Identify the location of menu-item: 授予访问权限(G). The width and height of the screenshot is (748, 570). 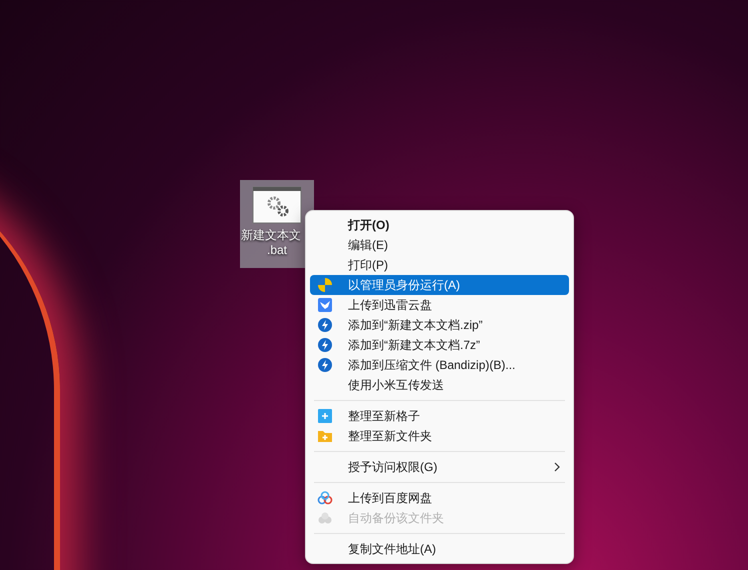
(439, 467).